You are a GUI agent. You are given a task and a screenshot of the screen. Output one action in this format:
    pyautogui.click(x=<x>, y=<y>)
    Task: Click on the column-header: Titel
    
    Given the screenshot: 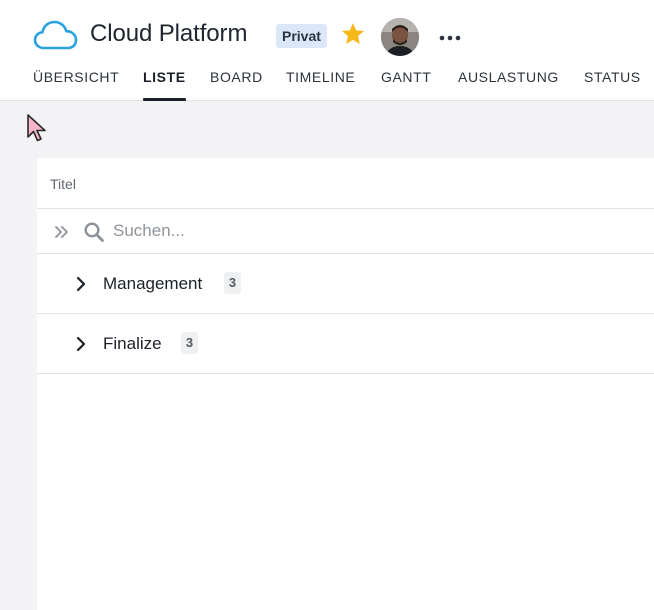 What is the action you would take?
    pyautogui.click(x=345, y=183)
    